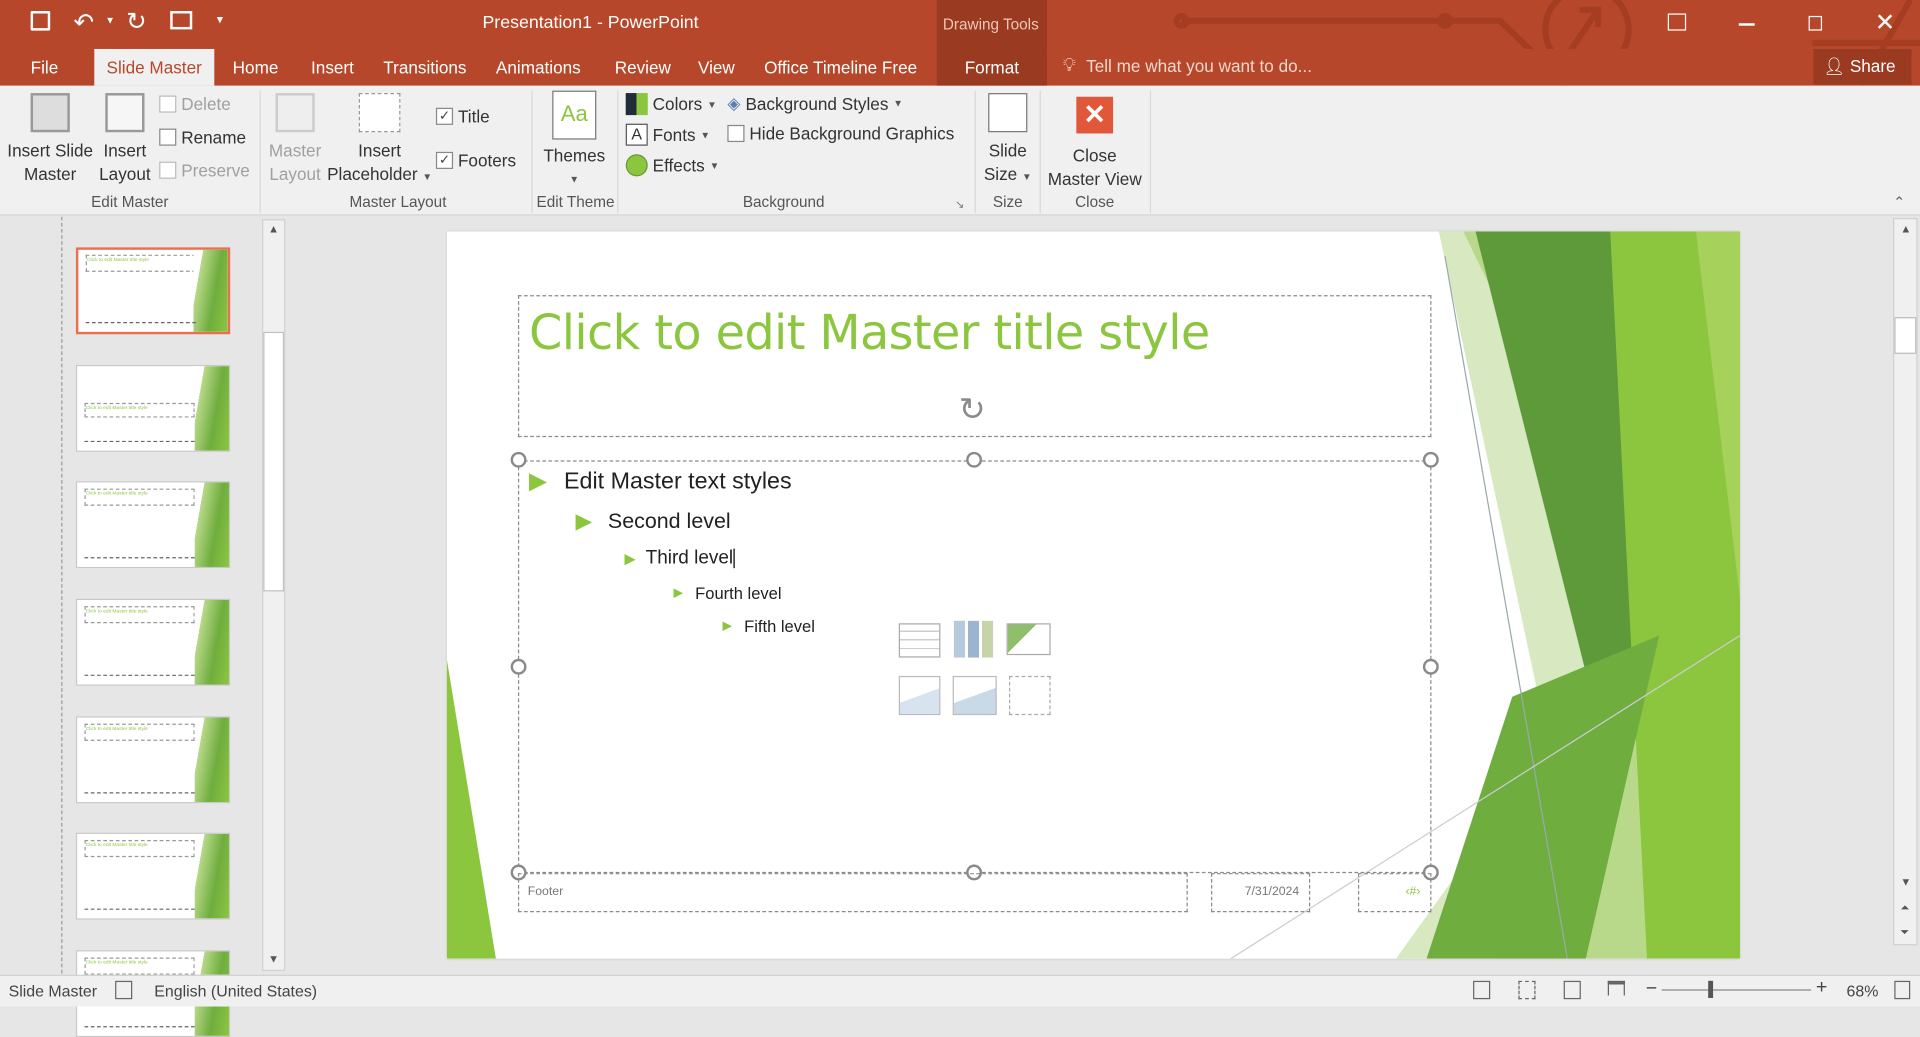 The image size is (1920, 1037). I want to click on hide-background-graphics-checkbox: Hide Background Graphics, so click(840, 133).